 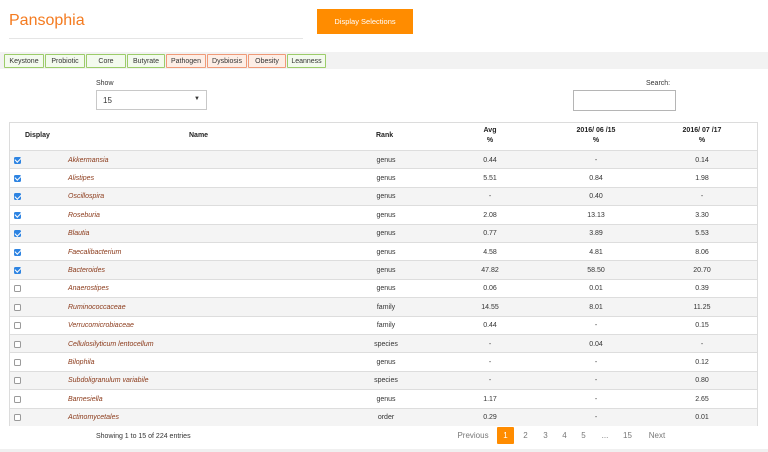 I want to click on date-2-value: 8.06, so click(x=702, y=252).